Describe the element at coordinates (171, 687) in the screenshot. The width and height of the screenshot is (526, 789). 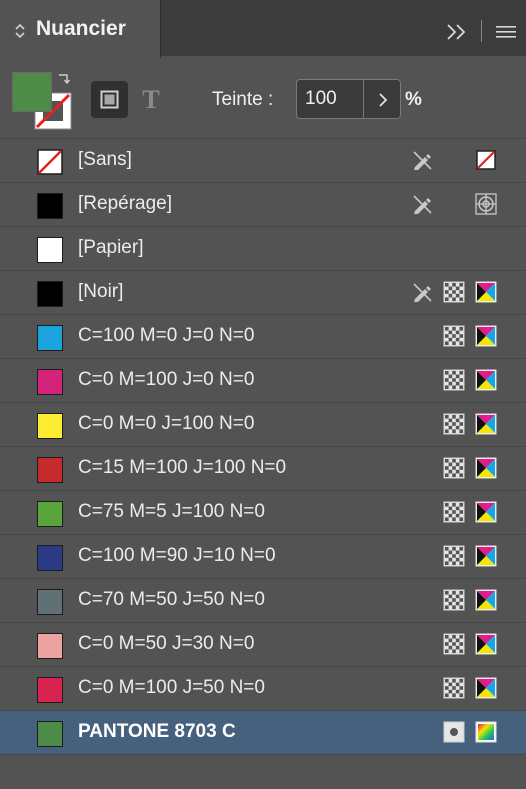
I see `swatch-name: C=0 M=100 J=50 N=0` at that location.